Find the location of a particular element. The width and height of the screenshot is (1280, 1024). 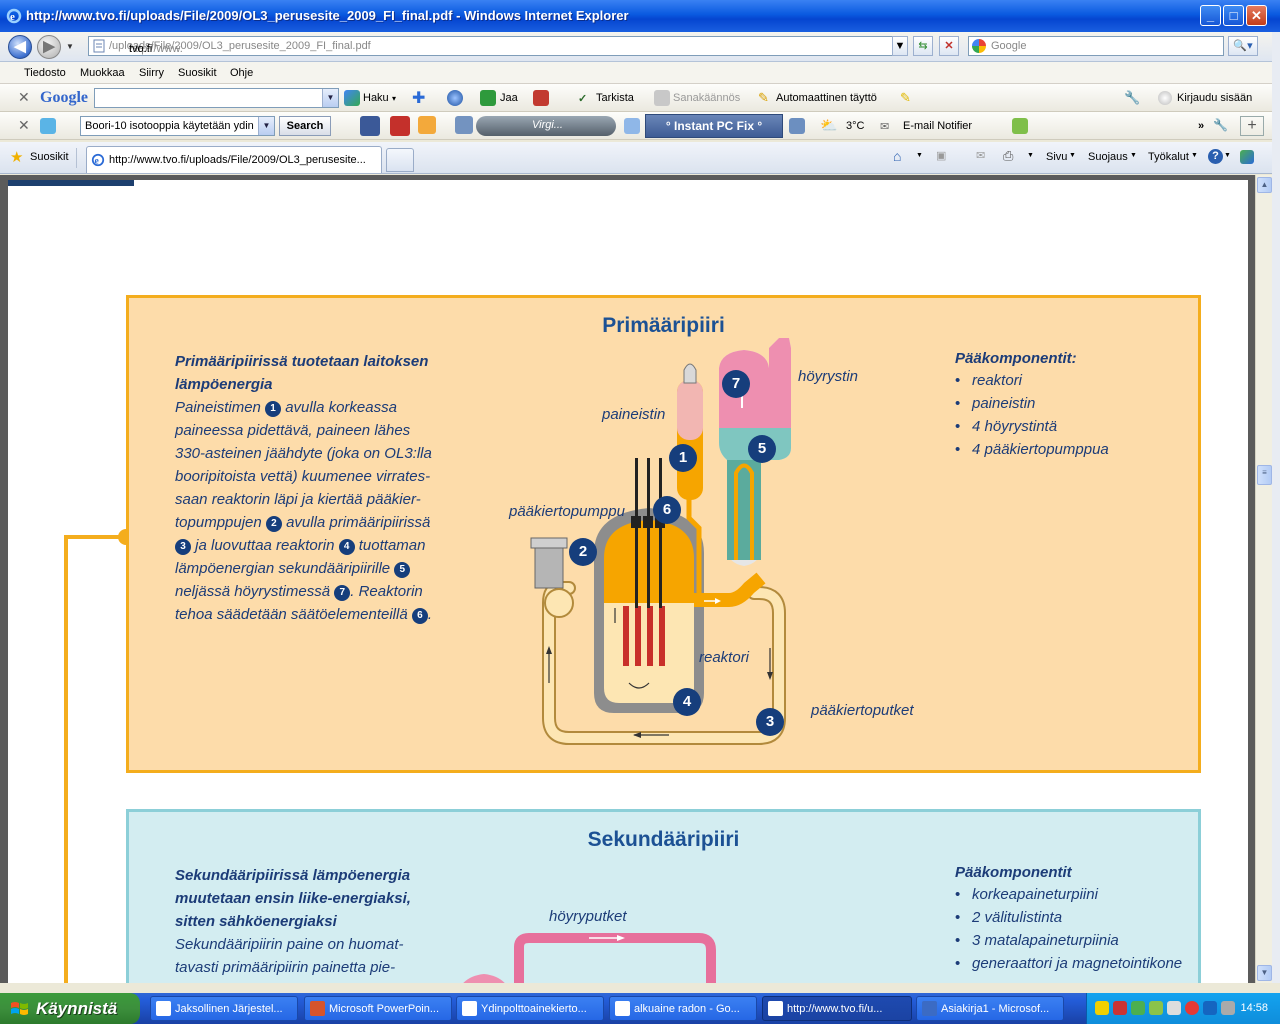

mail-icon: ✉ is located at coordinates (980, 155).